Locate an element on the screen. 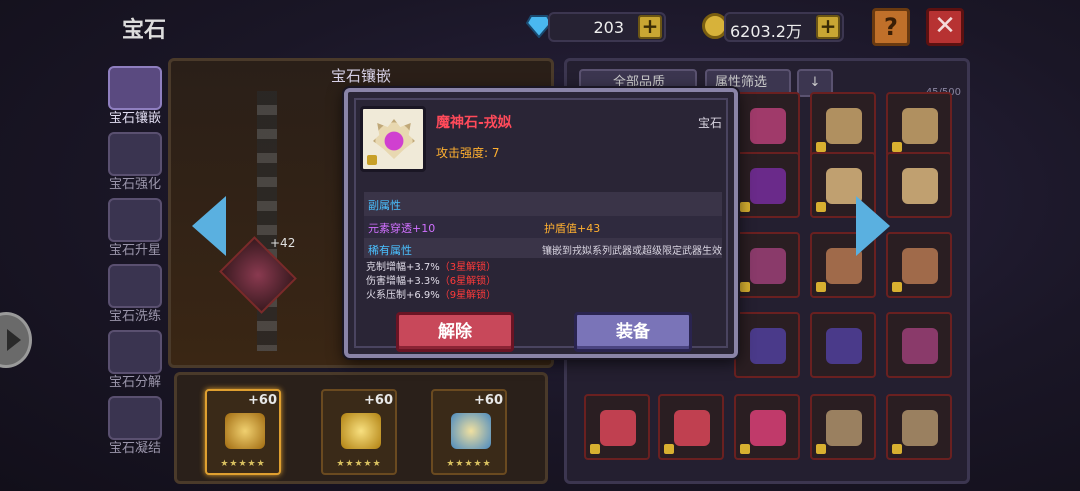 This screenshot has width=1080, height=491. inlay-panel-title: 宝石镶嵌 is located at coordinates (360, 76).